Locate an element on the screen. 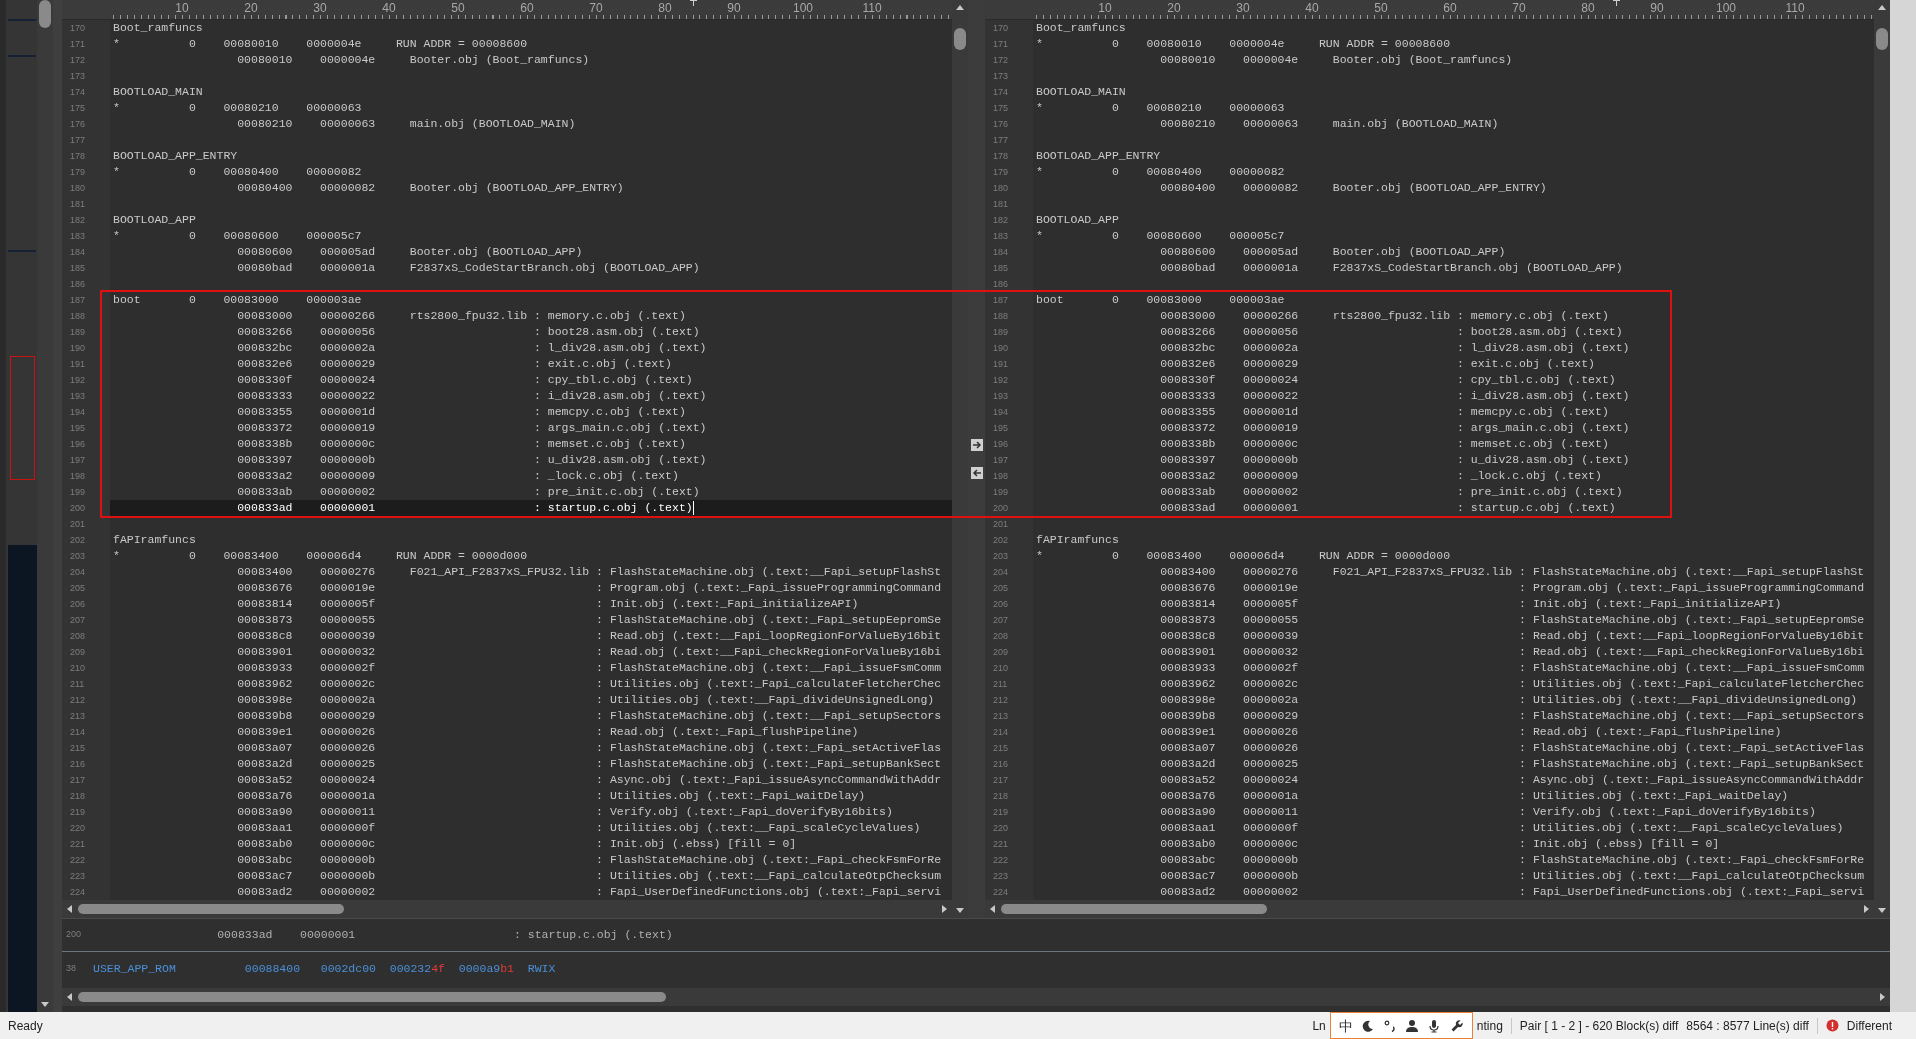 This screenshot has height=1039, width=1916. line-number: 209 is located at coordinates (86, 652).